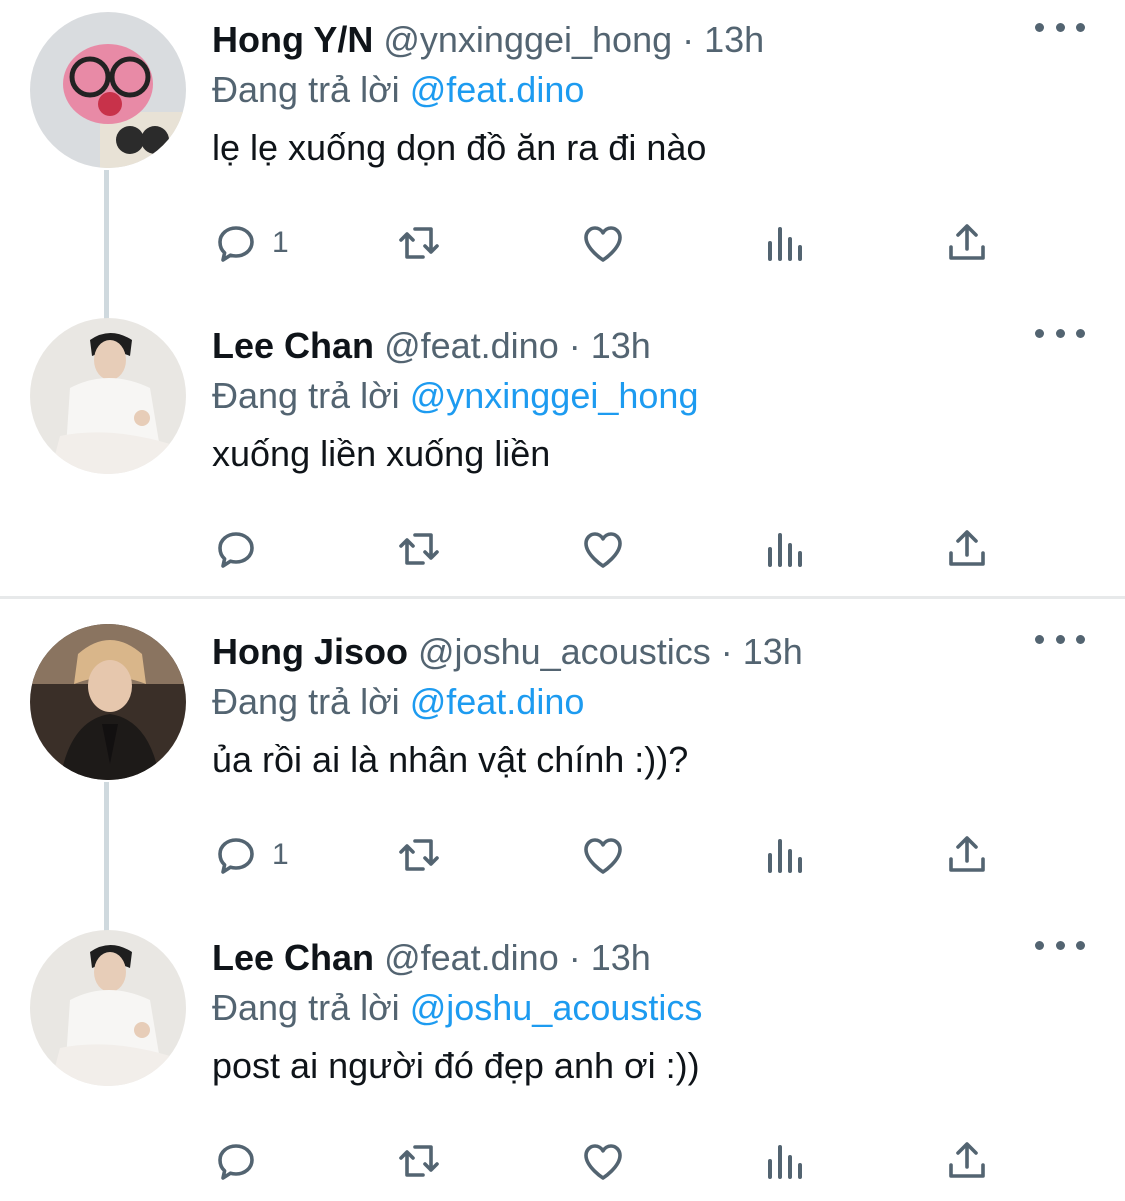 The image size is (1125, 1201). What do you see at coordinates (554, 395) in the screenshot?
I see `mention-link: @ynxinggei_hong` at bounding box center [554, 395].